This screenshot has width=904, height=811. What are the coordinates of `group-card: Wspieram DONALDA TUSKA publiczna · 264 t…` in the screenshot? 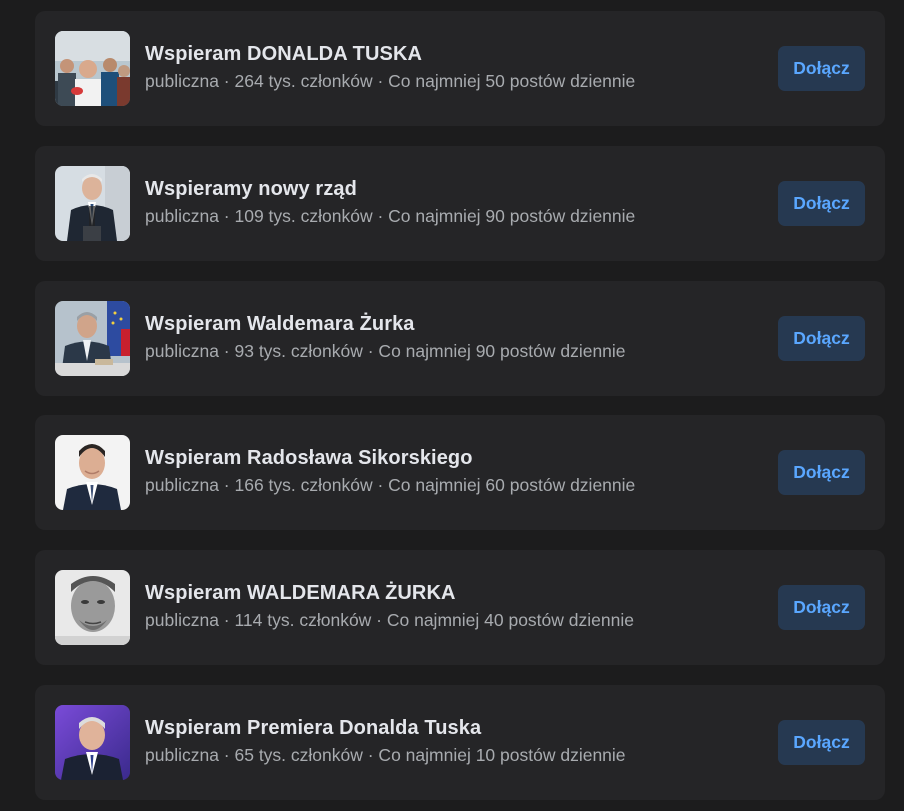 It's located at (460, 68).